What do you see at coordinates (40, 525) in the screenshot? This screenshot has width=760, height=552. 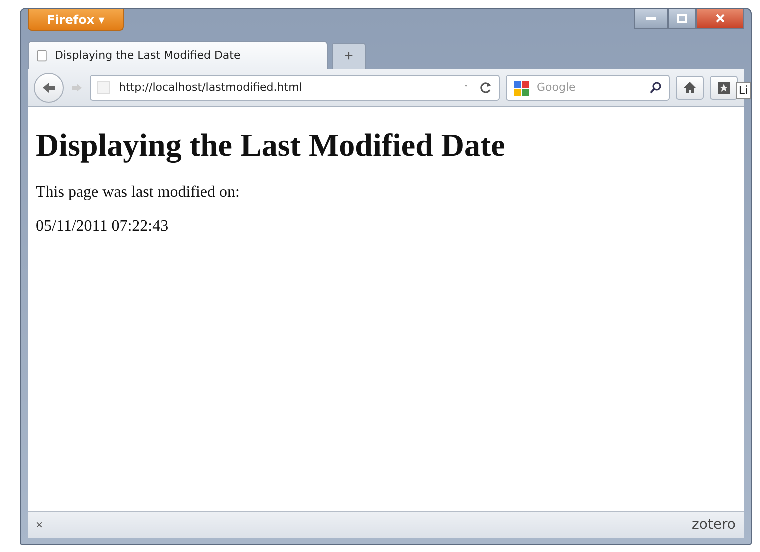 I see `close-button: ×` at bounding box center [40, 525].